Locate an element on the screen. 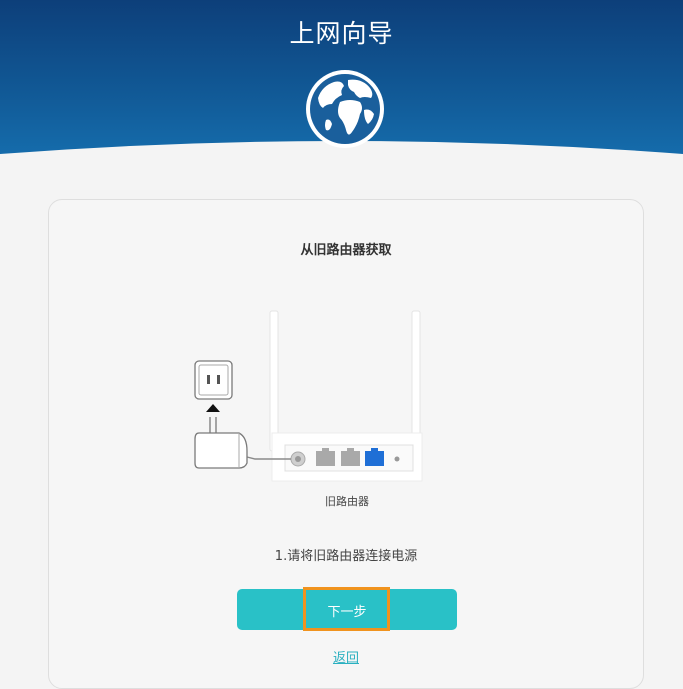 The image size is (683, 689). card-title: 从旧路由器获取 is located at coordinates (346, 250).